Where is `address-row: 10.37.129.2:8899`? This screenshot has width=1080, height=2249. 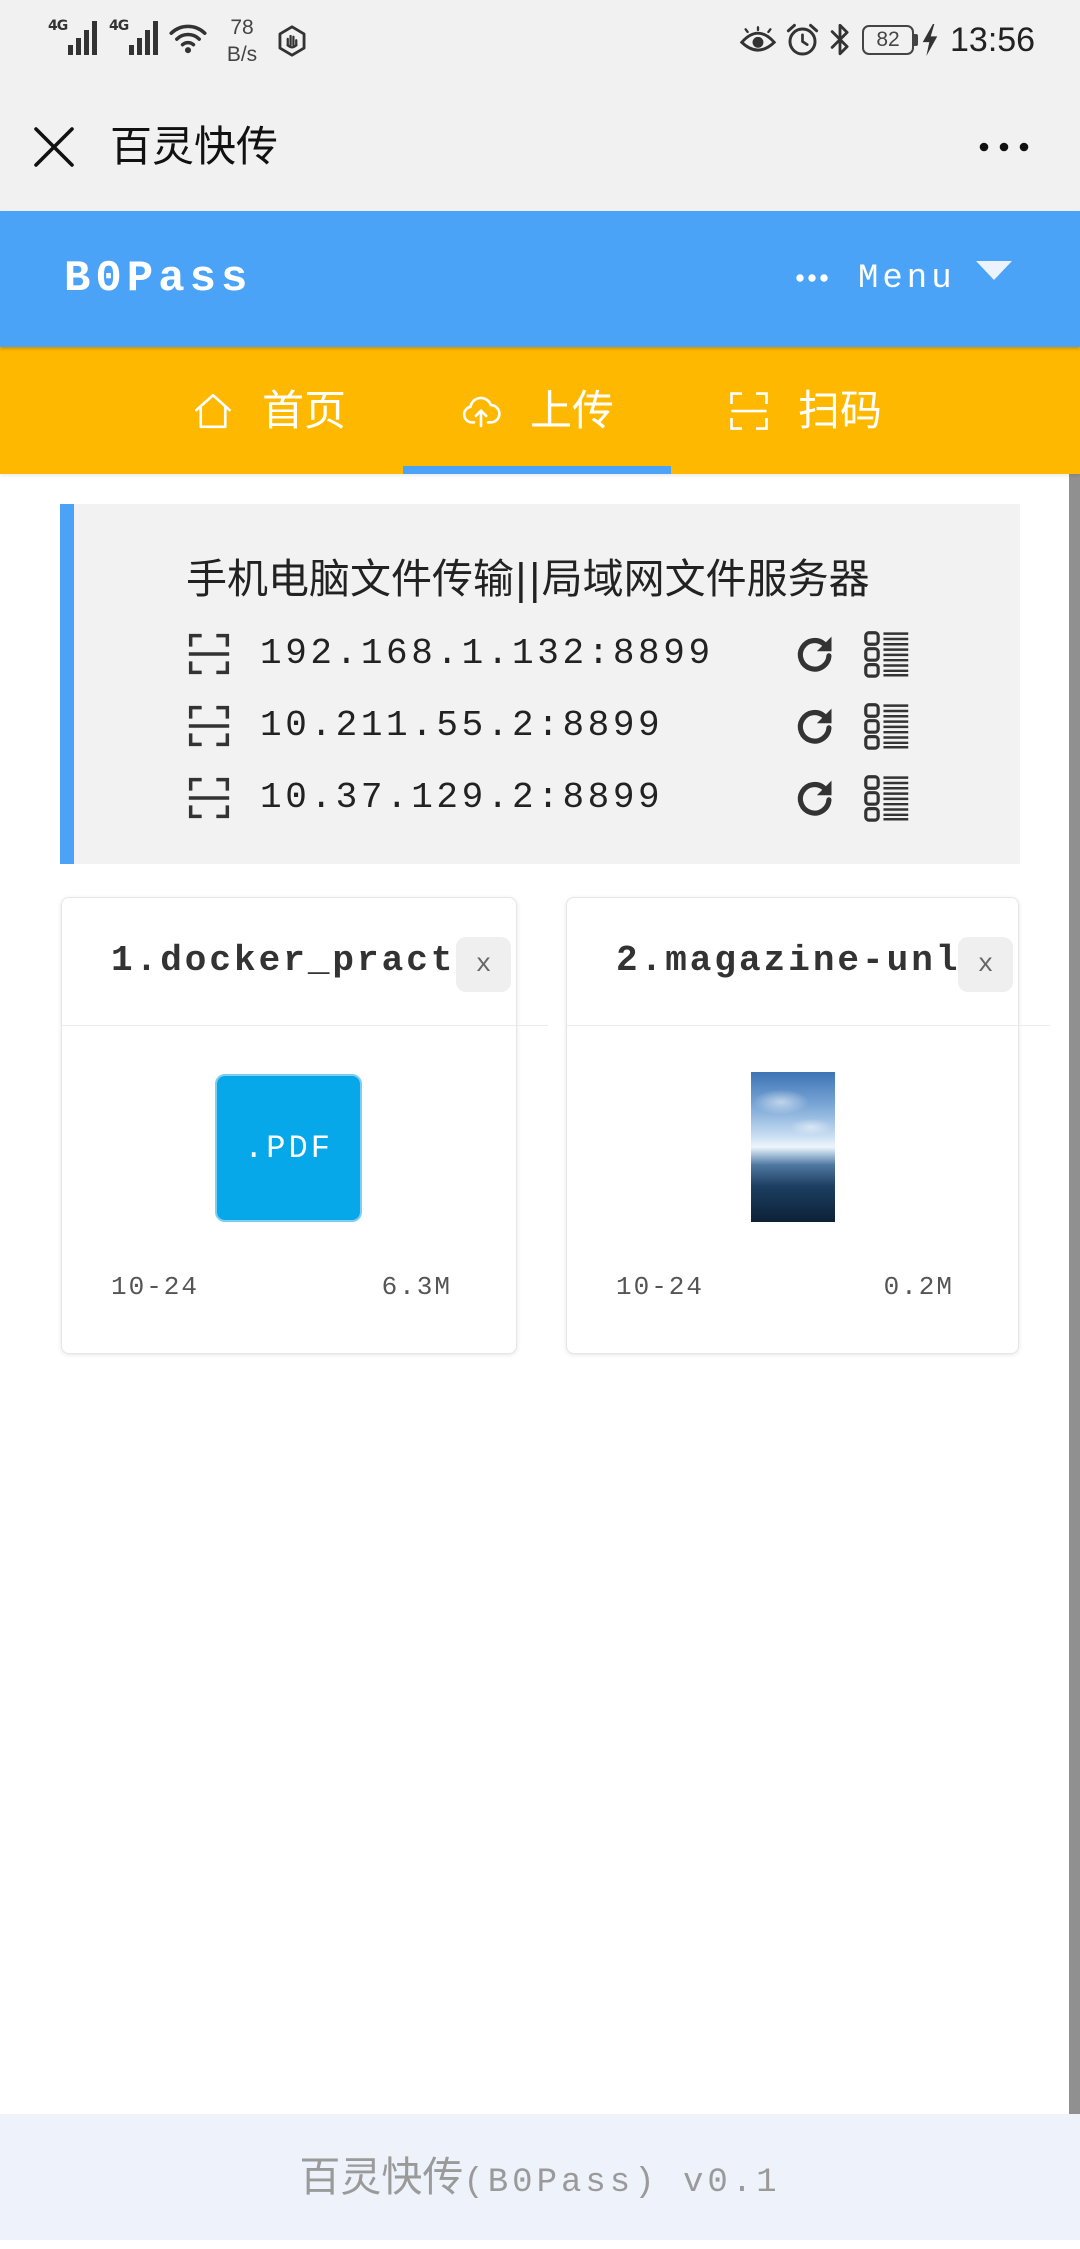
address-row: 10.37.129.2:8899 is located at coordinates (547, 798).